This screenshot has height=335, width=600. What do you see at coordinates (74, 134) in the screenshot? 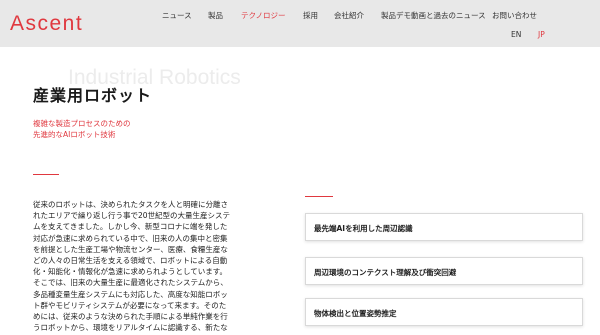
I see `subtitle-line: 先進的なAIロボット技術` at bounding box center [74, 134].